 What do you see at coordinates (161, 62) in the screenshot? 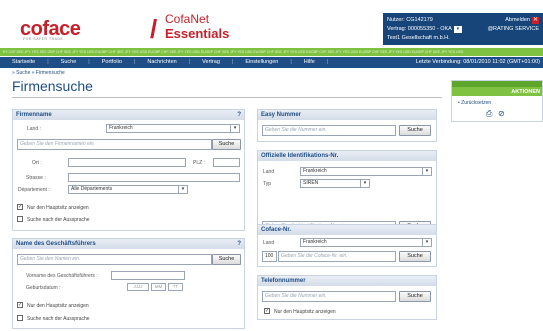
I see `nav-item-nachrichten: Nachrichten` at bounding box center [161, 62].